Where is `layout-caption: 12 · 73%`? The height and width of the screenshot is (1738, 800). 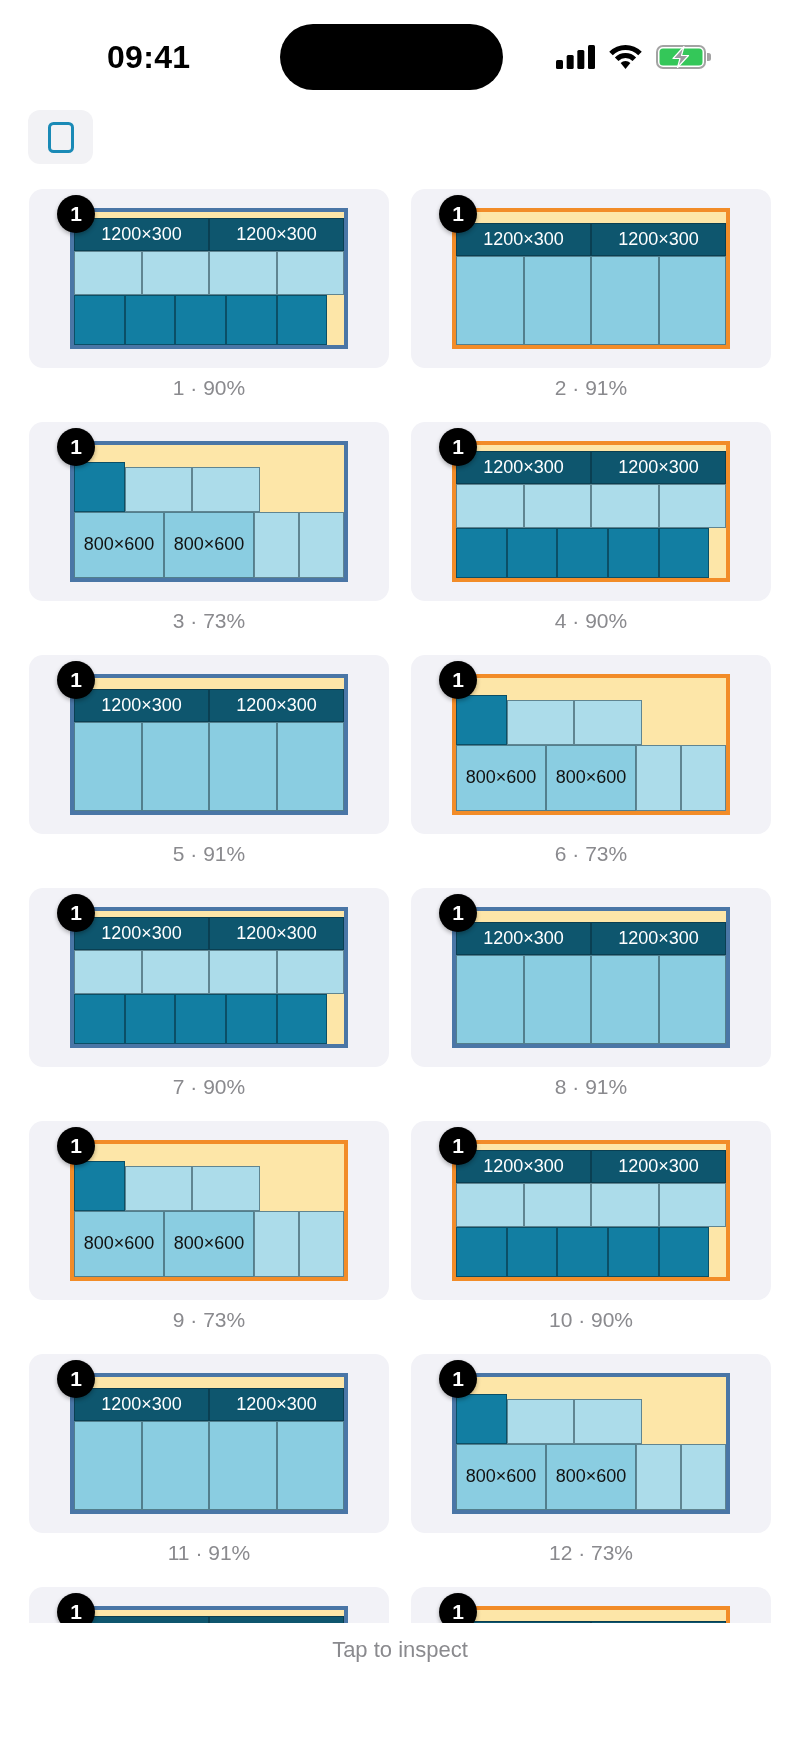 layout-caption: 12 · 73% is located at coordinates (591, 1553).